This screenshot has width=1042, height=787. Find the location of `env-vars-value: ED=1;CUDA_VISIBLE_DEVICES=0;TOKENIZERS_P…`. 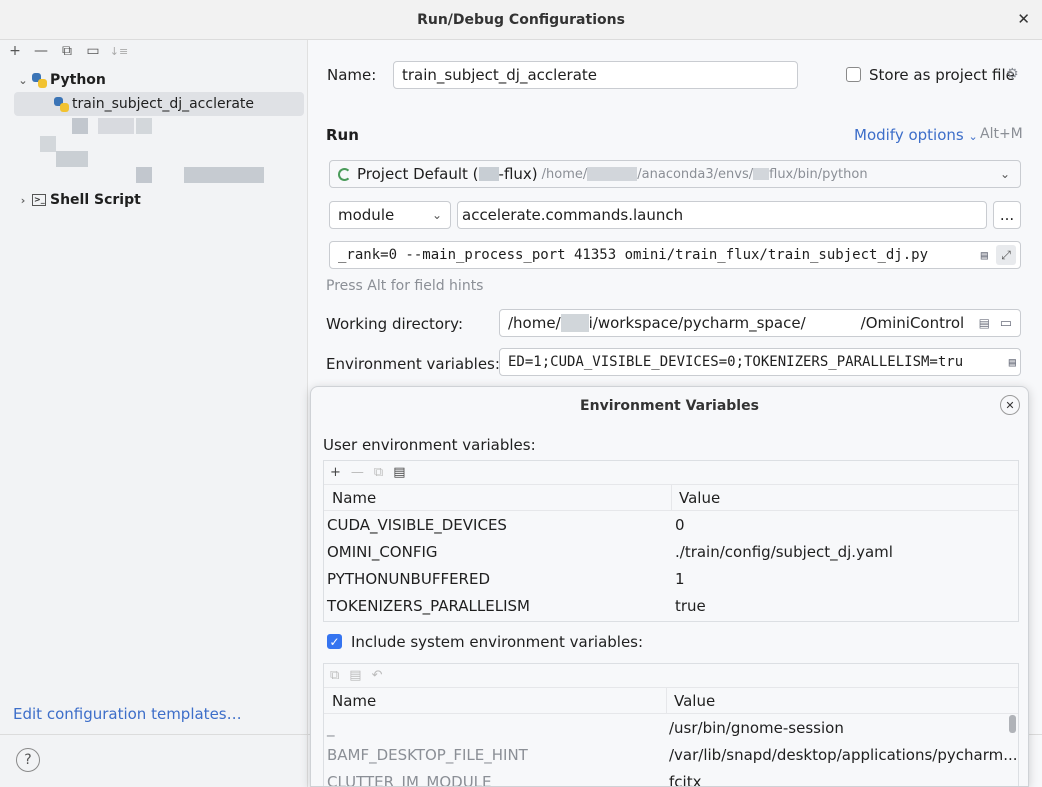

env-vars-value: ED=1;CUDA_VISIBLE_DEVICES=0;TOKENIZERS_P… is located at coordinates (736, 362).